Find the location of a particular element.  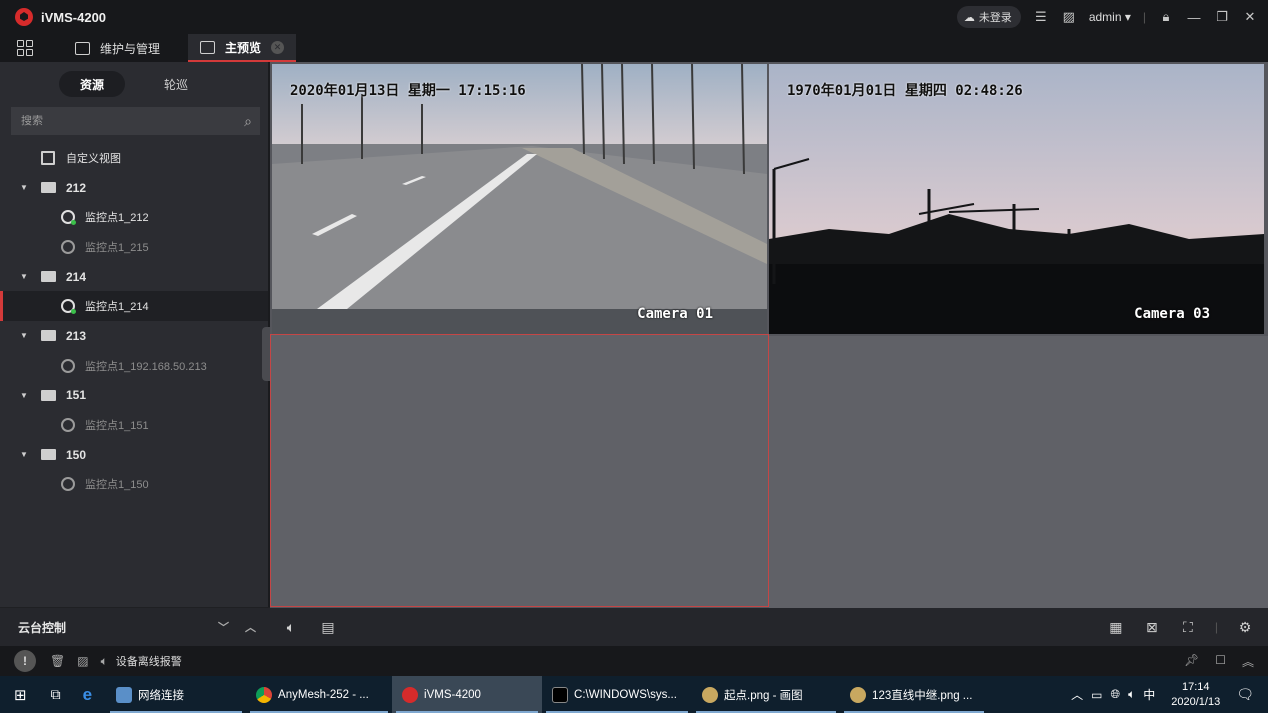

video-pane-1: 2020年01月13日 星期一 17:15:16 Camera 01 is located at coordinates (519, 199).